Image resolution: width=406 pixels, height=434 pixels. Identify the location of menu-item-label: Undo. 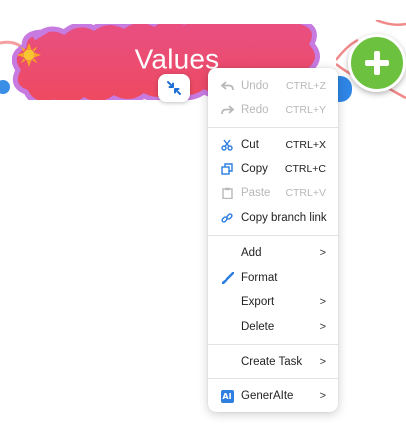
(255, 86).